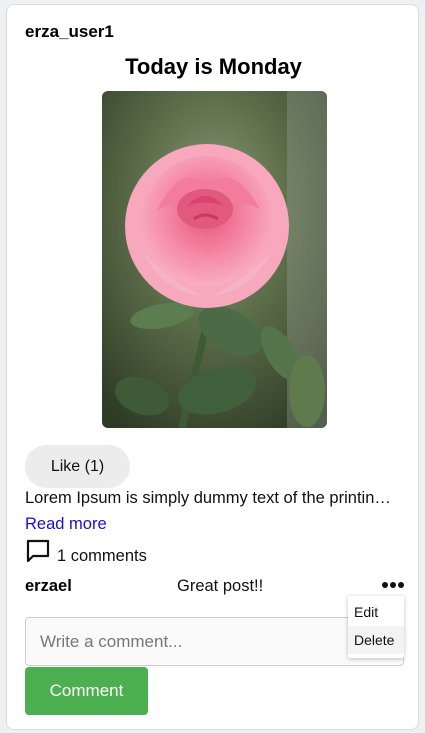  I want to click on menu-item-edit: Edit, so click(376, 612).